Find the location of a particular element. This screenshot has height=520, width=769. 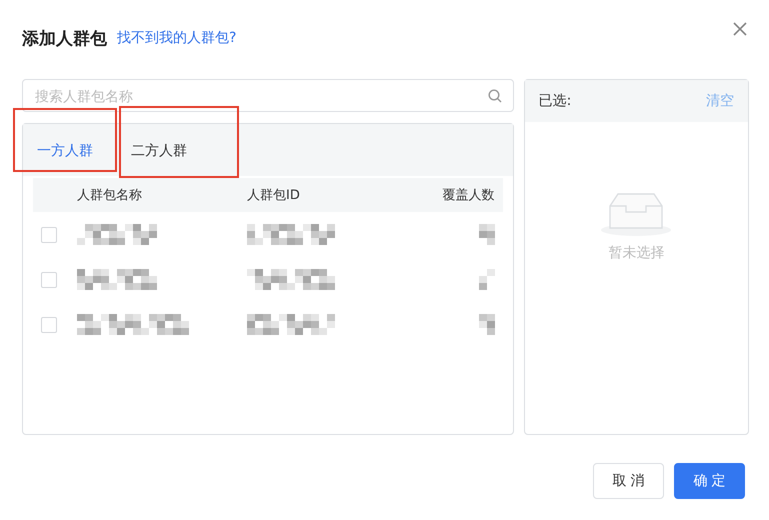

selected-title: 已选: is located at coordinates (555, 101).